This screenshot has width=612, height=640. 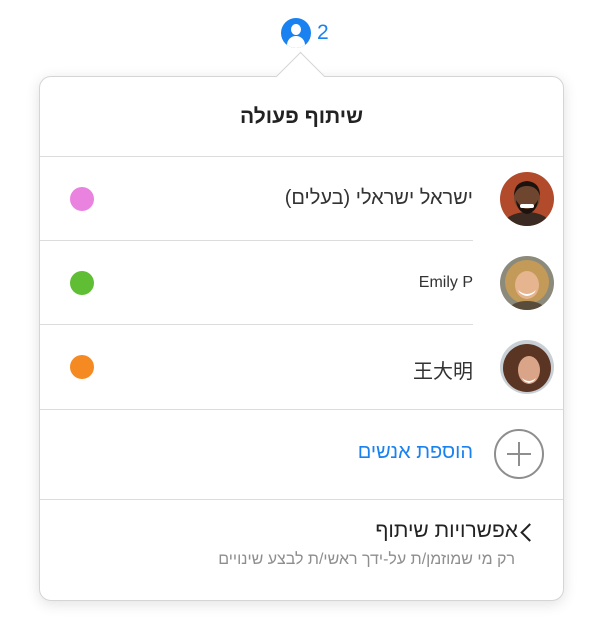 I want to click on share-options-label: אפשרויות שיתוף, so click(x=446, y=530).